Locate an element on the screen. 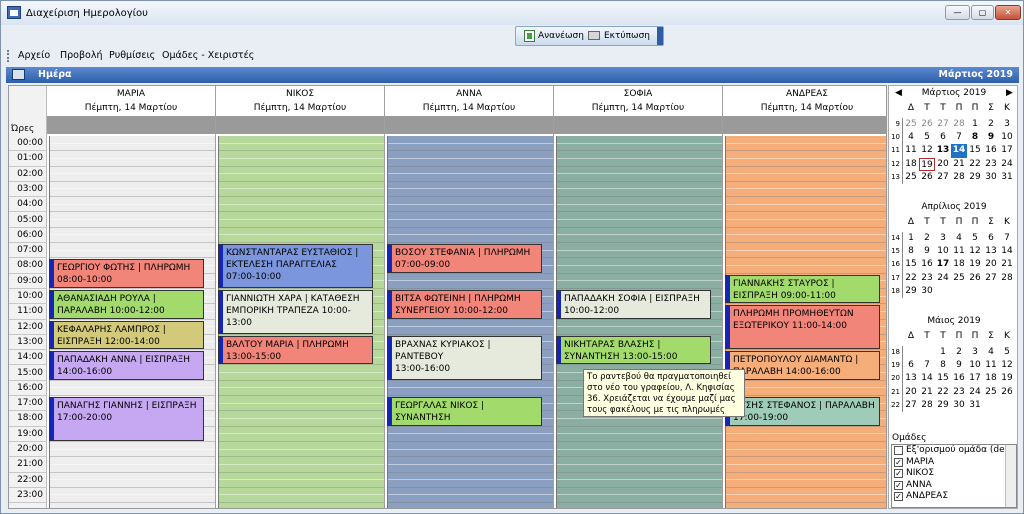  maximize-button: ▢ is located at coordinates (982, 12).